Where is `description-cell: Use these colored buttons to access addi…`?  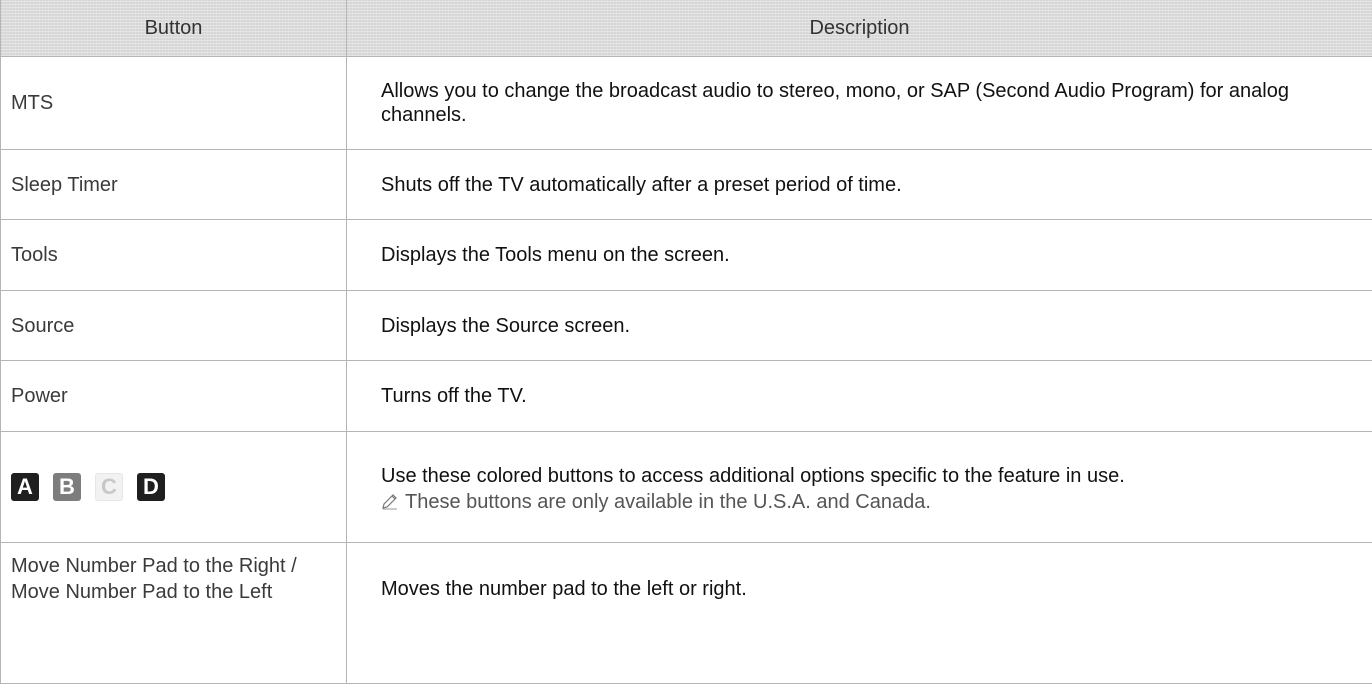 description-cell: Use these colored buttons to access addi… is located at coordinates (859, 487).